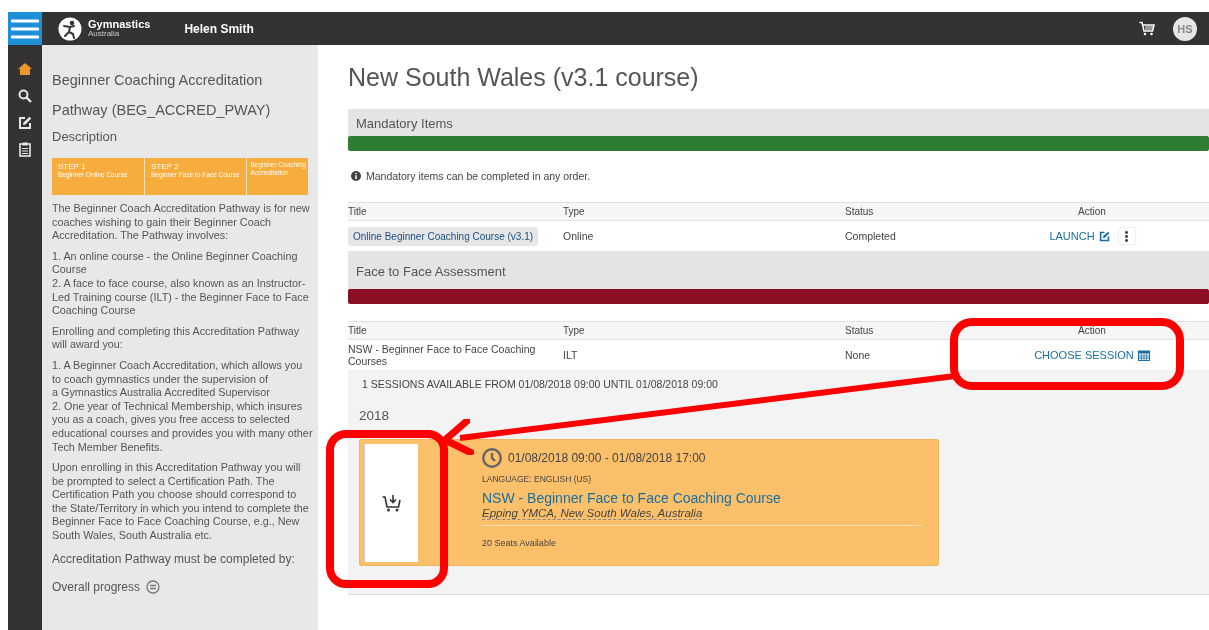 The image size is (1209, 630). I want to click on course-title: NSW - Beginner Face to Face Coaching Courses, so click(442, 355).